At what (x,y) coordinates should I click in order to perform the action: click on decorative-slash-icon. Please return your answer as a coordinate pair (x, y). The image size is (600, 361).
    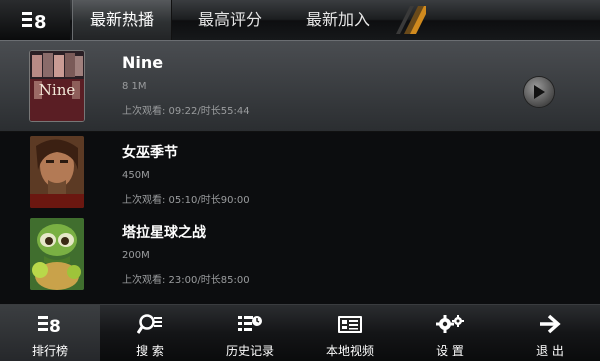
    Looking at the image, I should click on (411, 20).